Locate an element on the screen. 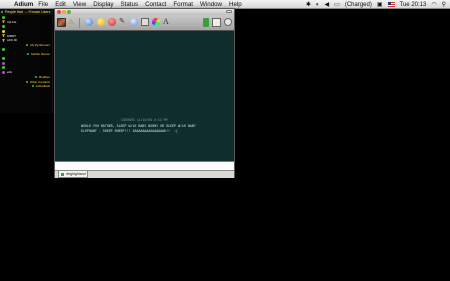 This screenshot has width=450, height=281. spotlight-icon: ⚲ is located at coordinates (444, 4).